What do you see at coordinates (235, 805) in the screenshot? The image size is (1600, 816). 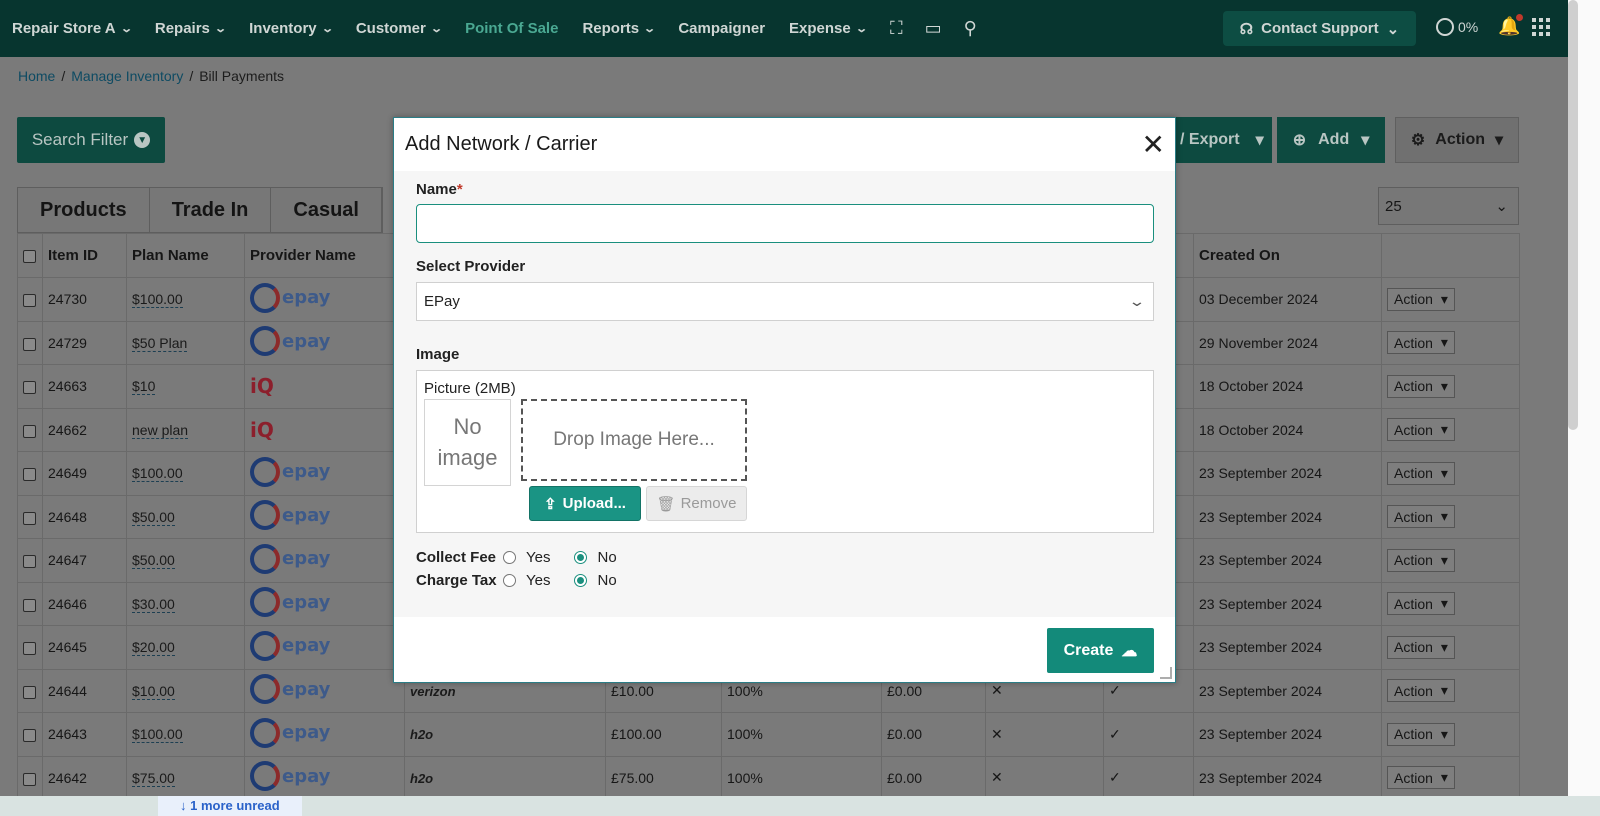 I see `unread-label: 1 more unread` at bounding box center [235, 805].